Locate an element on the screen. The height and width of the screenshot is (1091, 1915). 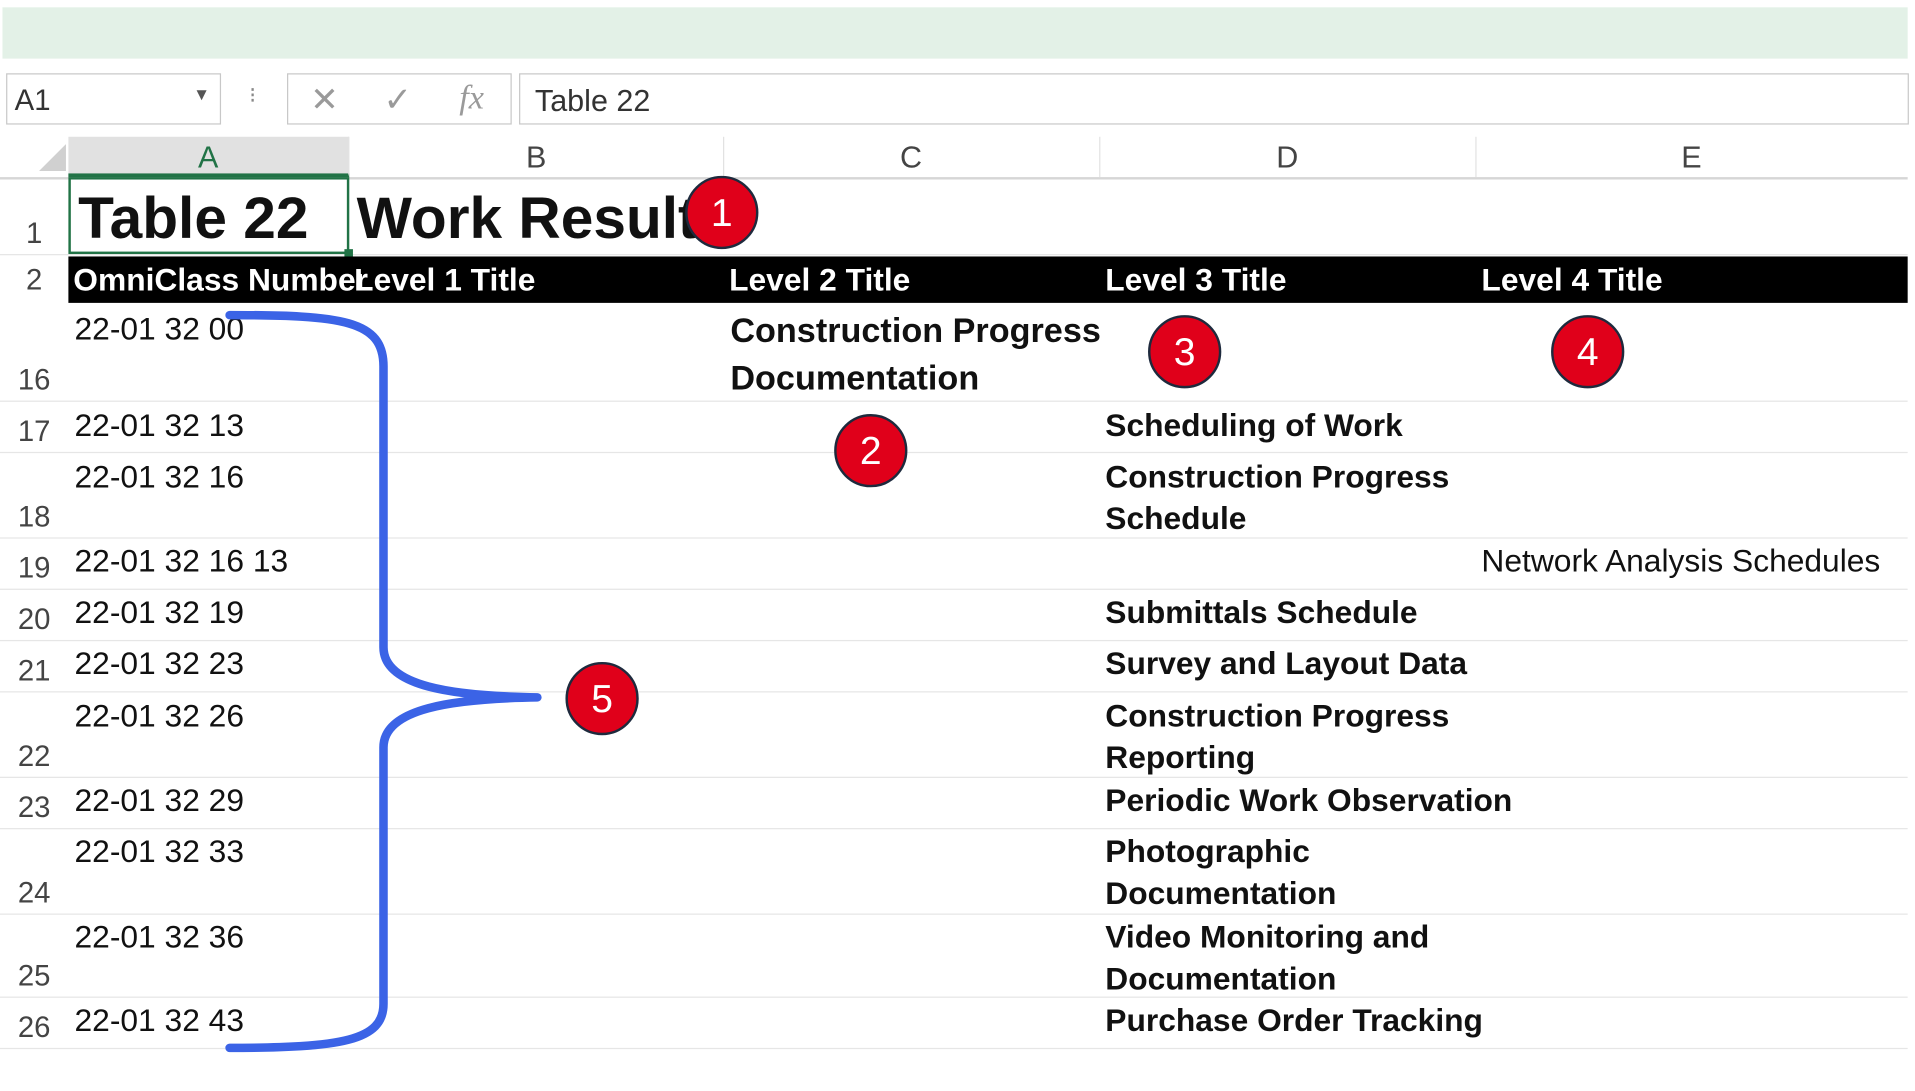
bracket-annotation is located at coordinates (383, 681).